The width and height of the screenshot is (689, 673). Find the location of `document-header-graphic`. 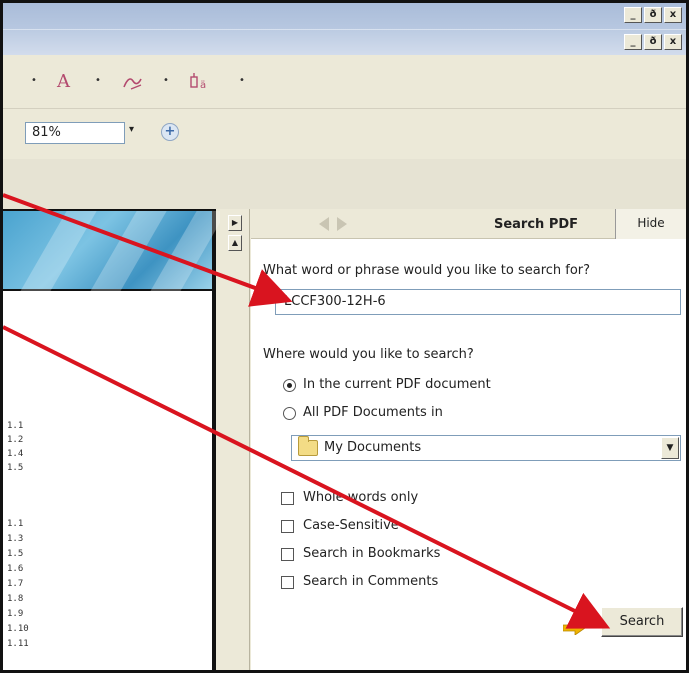

document-header-graphic is located at coordinates (115, 251).